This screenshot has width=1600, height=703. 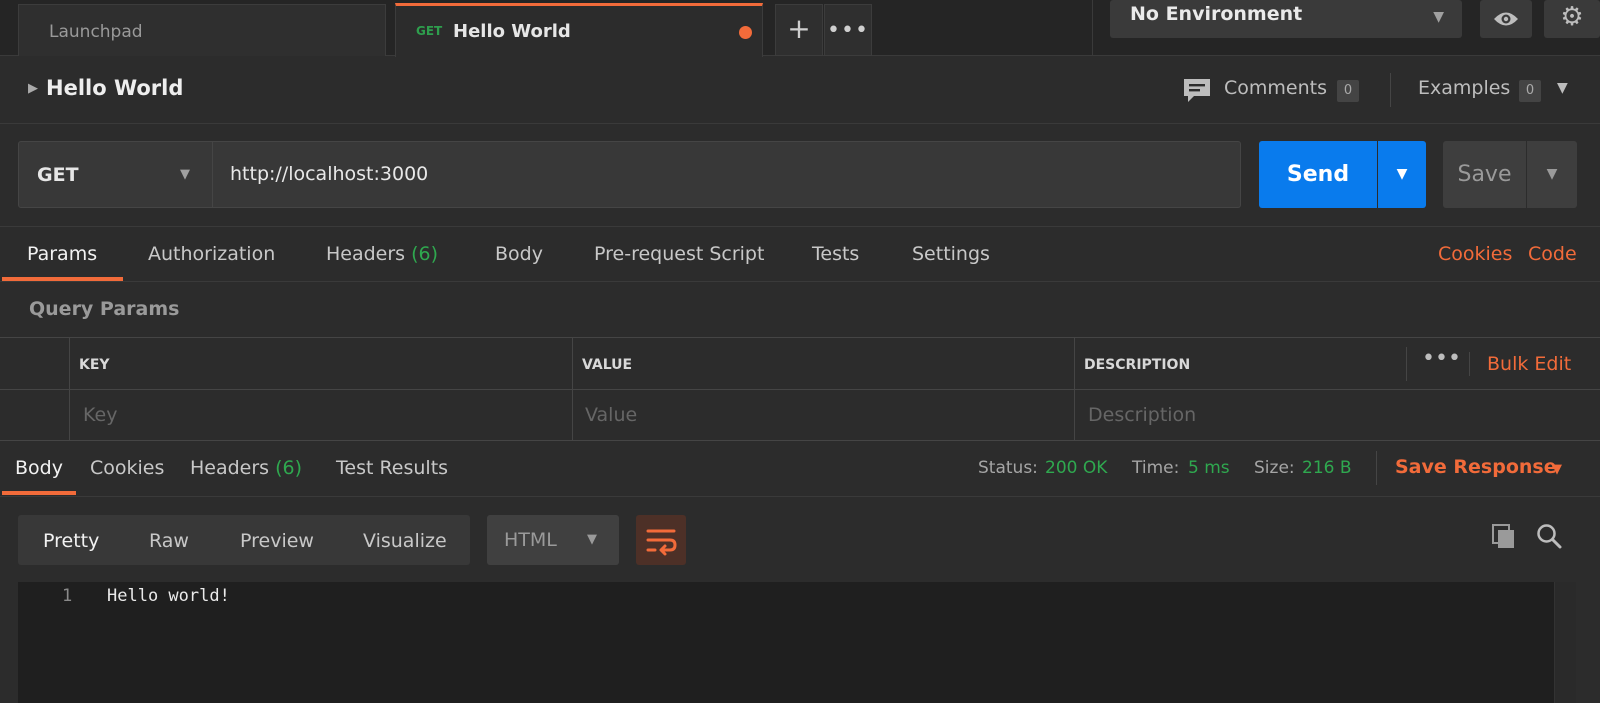 I want to click on editor-scrollbar, so click(x=1565, y=642).